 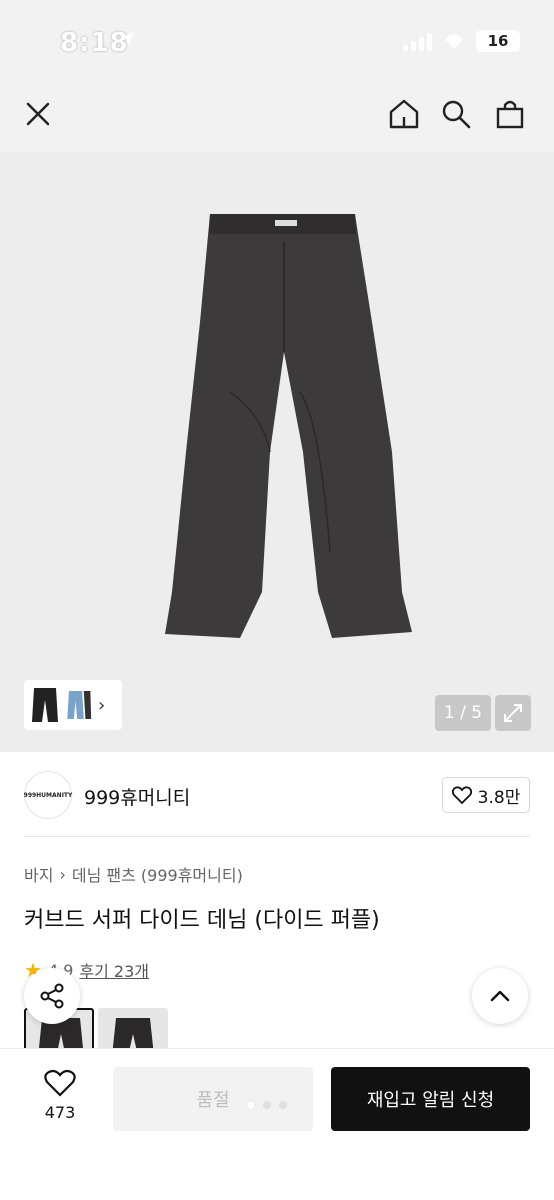 I want to click on signal-icon, so click(x=417, y=41).